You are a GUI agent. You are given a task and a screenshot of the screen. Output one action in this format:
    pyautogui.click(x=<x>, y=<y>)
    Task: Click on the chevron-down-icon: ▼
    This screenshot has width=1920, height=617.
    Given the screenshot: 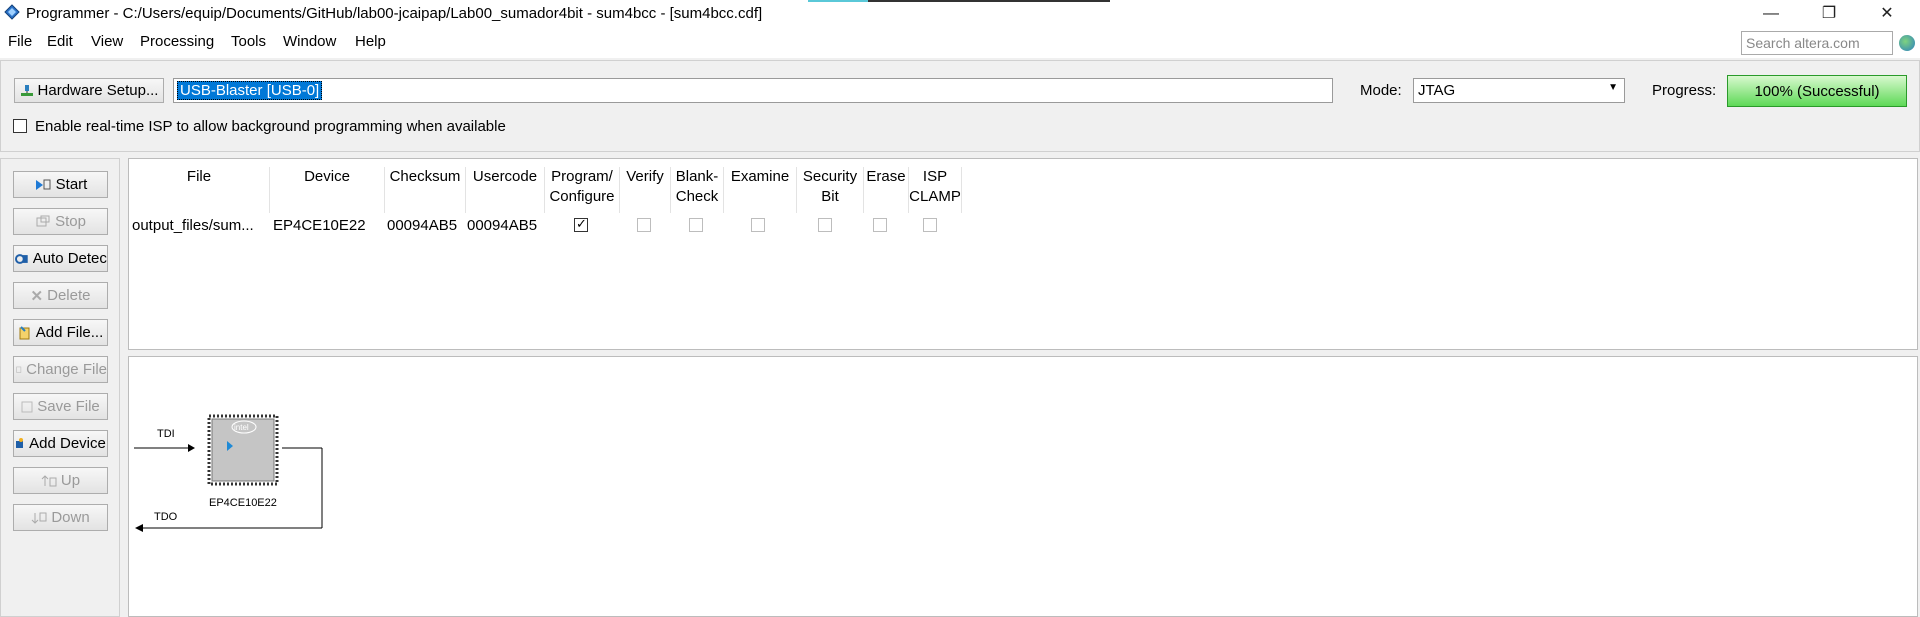 What is the action you would take?
    pyautogui.click(x=1613, y=87)
    